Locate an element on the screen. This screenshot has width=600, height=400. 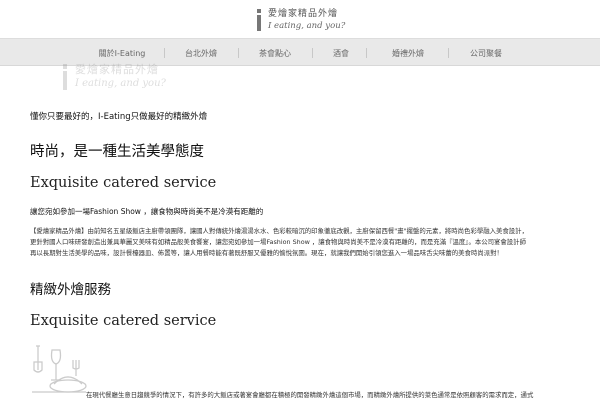
logo-mark-icon is located at coordinates (259, 20).